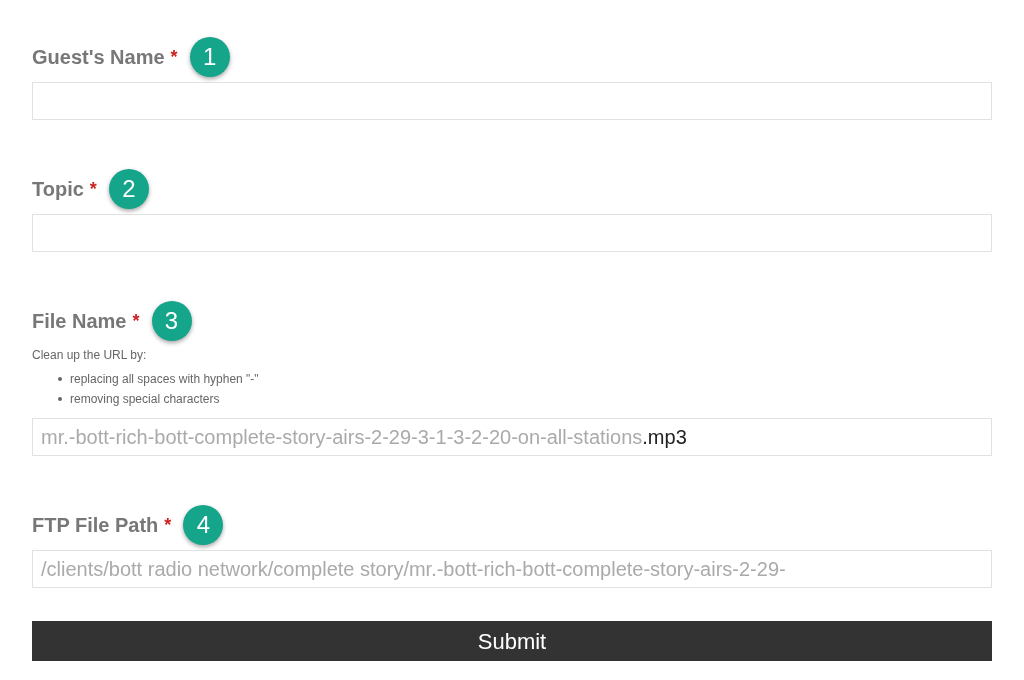 Image resolution: width=1024 pixels, height=680 pixels. I want to click on field-label: FTP File Path, so click(95, 525).